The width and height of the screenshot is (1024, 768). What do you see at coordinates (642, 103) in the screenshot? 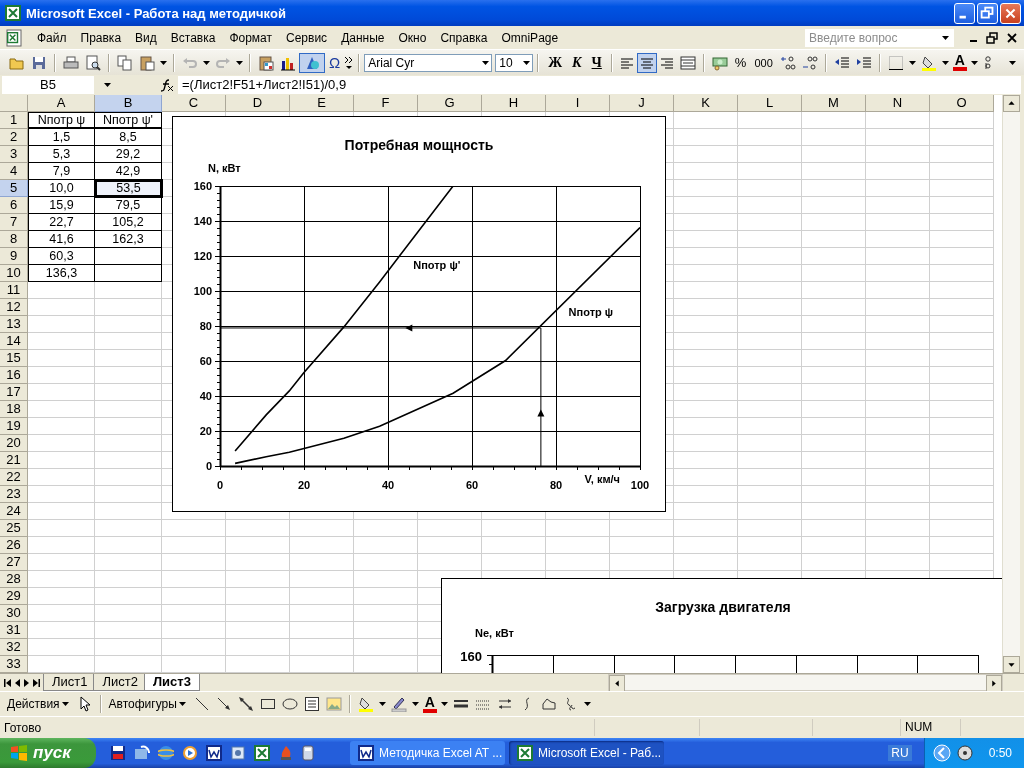
I see `column-header: J` at bounding box center [642, 103].